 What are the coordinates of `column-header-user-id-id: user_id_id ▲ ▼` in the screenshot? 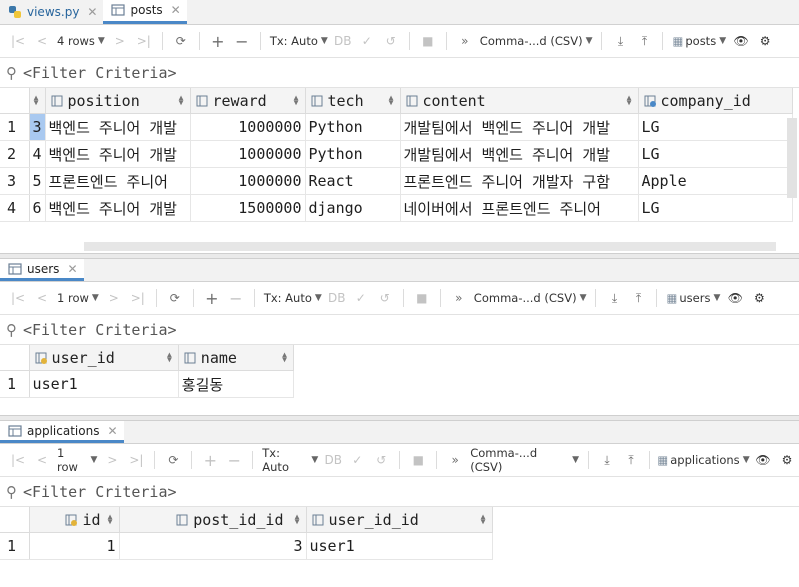 It's located at (399, 520).